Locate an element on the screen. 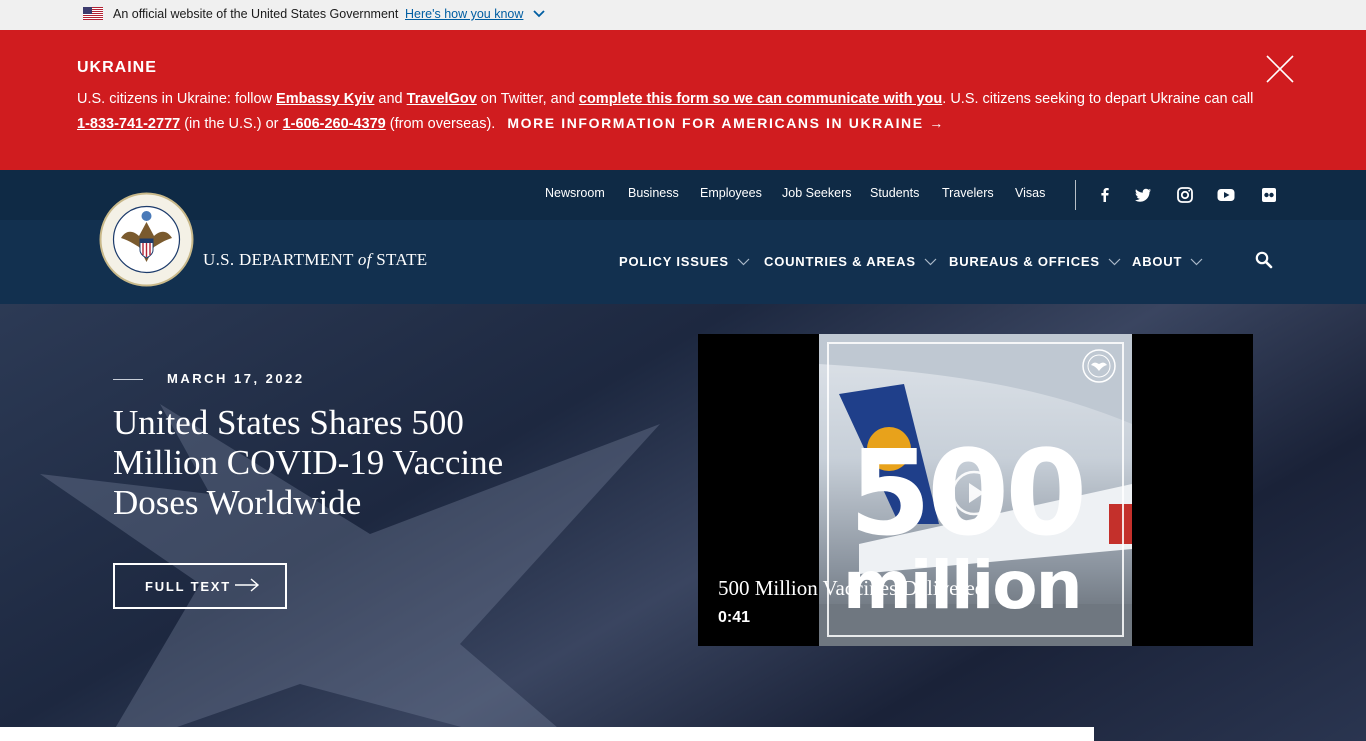 This screenshot has width=1366, height=741. travelgov-link: TravelGov is located at coordinates (442, 99).